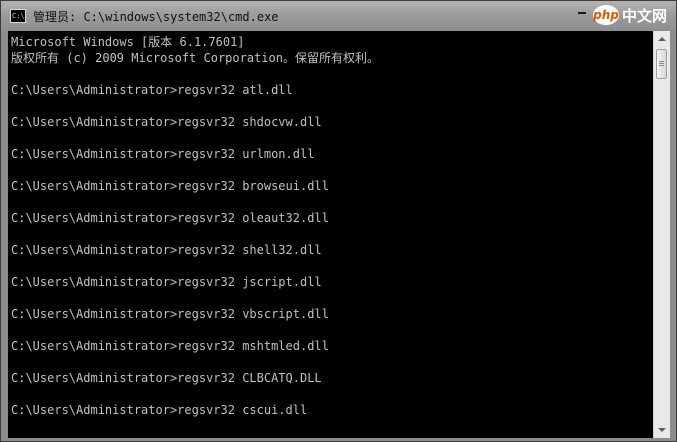  What do you see at coordinates (128, 42) in the screenshot?
I see `console-line: Microsoft Windows [版本 6.1.7601]` at bounding box center [128, 42].